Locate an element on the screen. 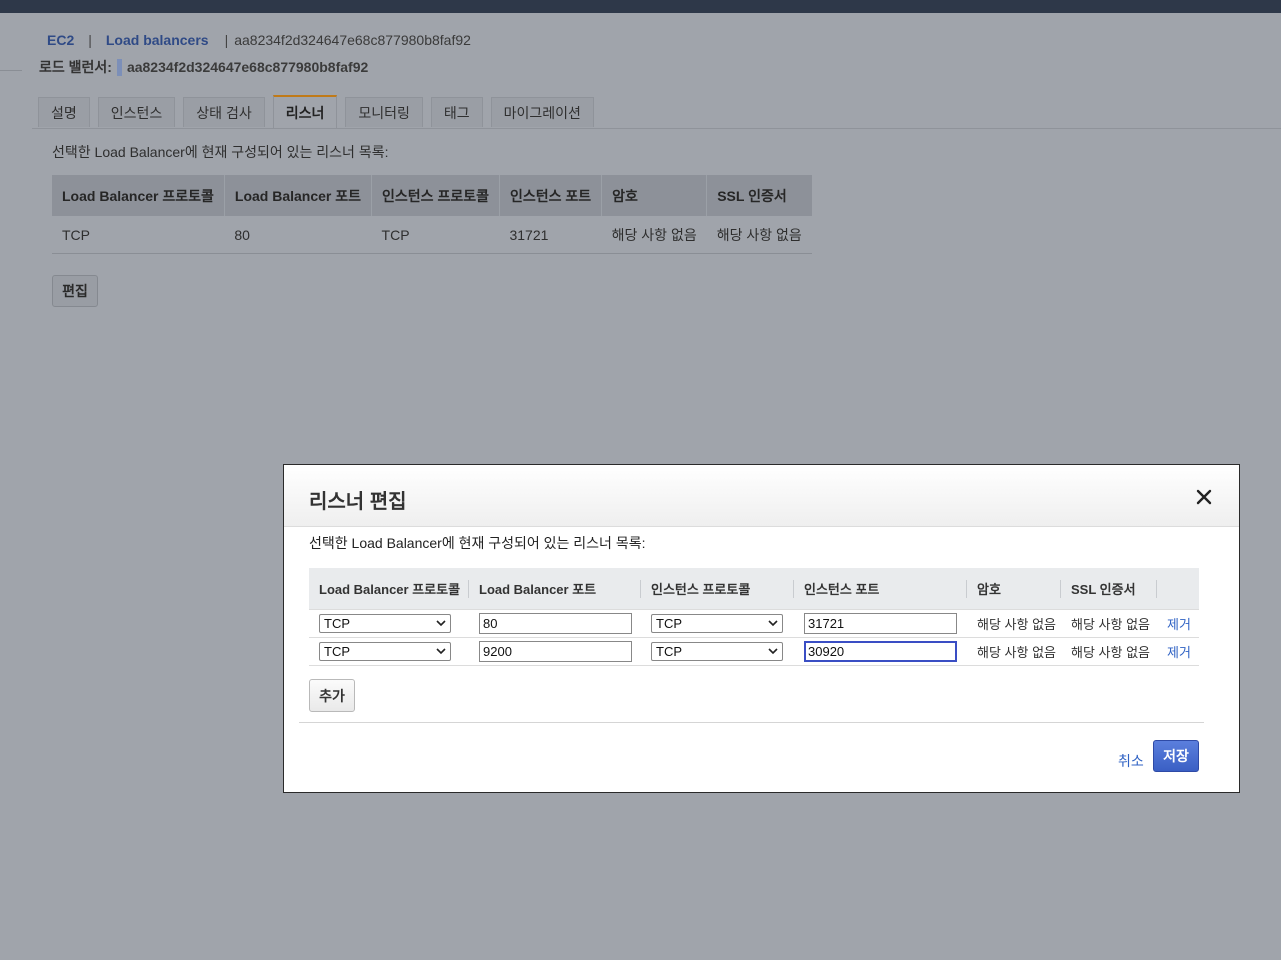 This screenshot has width=1281, height=960. tab-tags: 태그 is located at coordinates (456, 112).